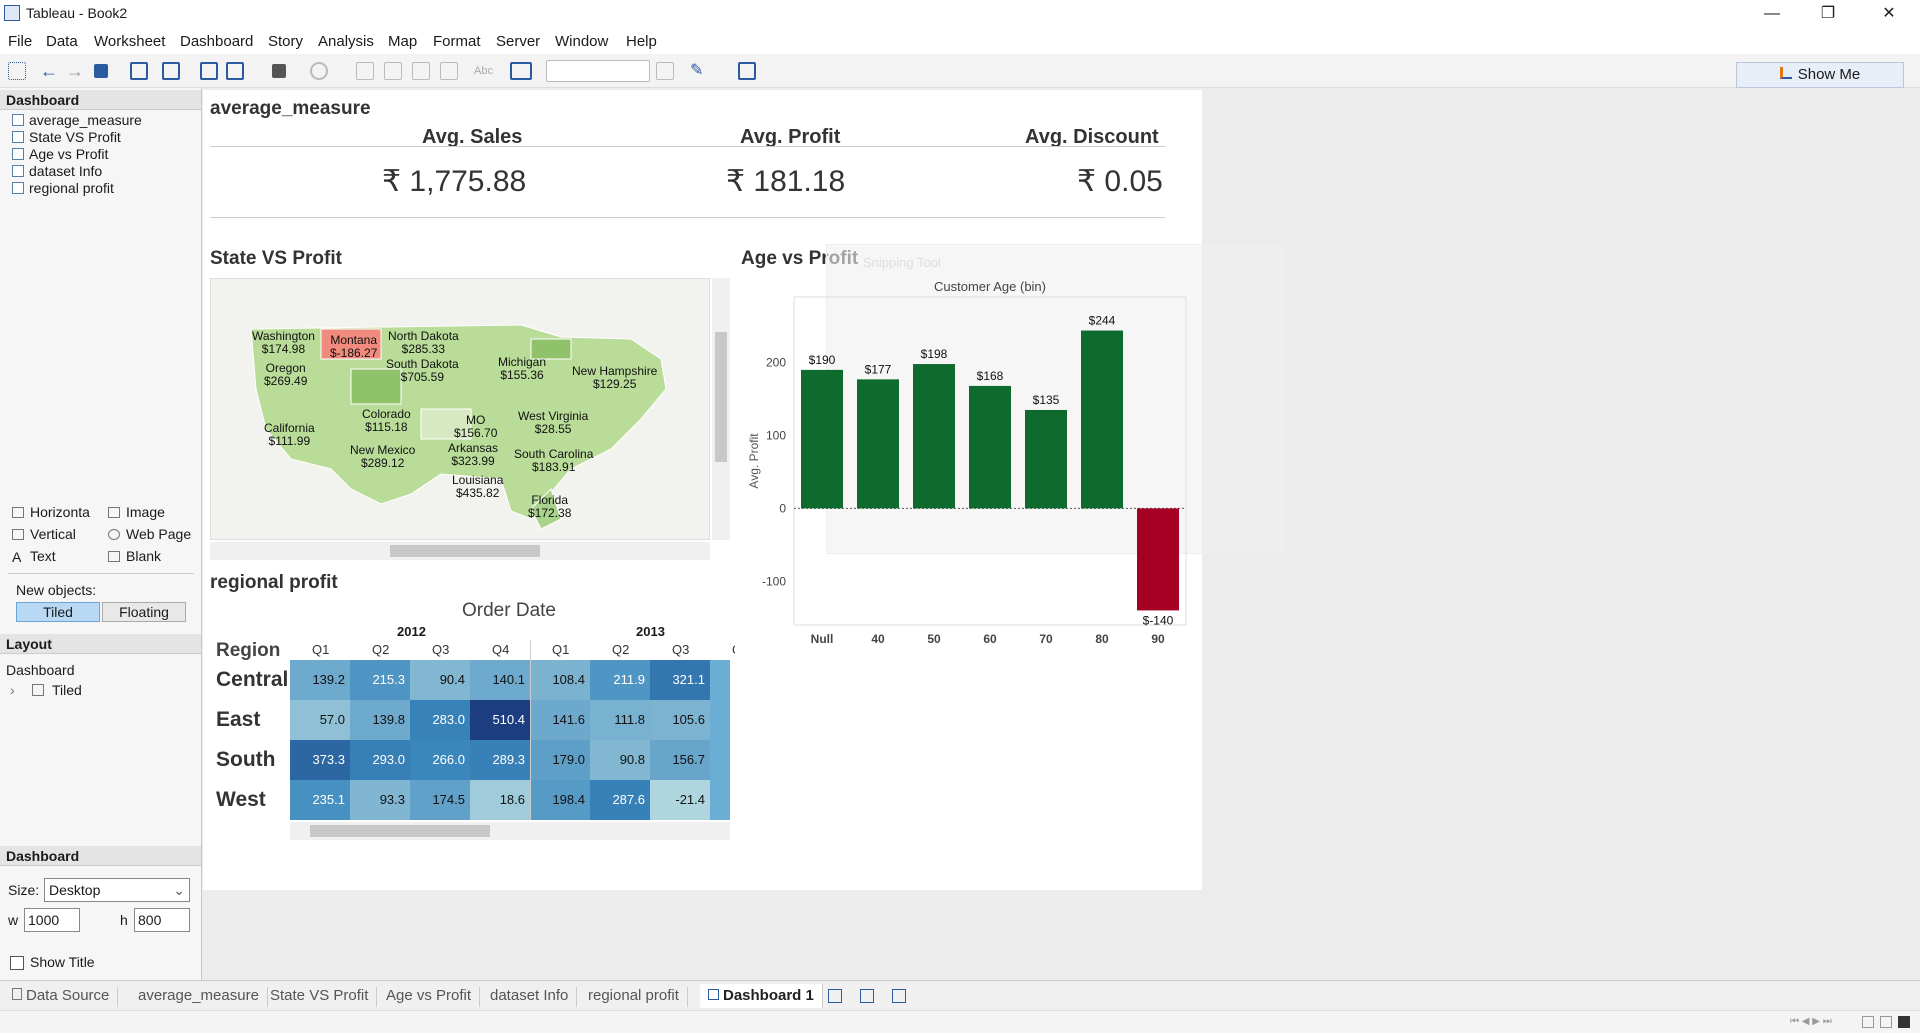  What do you see at coordinates (440, 760) in the screenshot?
I see `heatmap-cell: 266.0` at bounding box center [440, 760].